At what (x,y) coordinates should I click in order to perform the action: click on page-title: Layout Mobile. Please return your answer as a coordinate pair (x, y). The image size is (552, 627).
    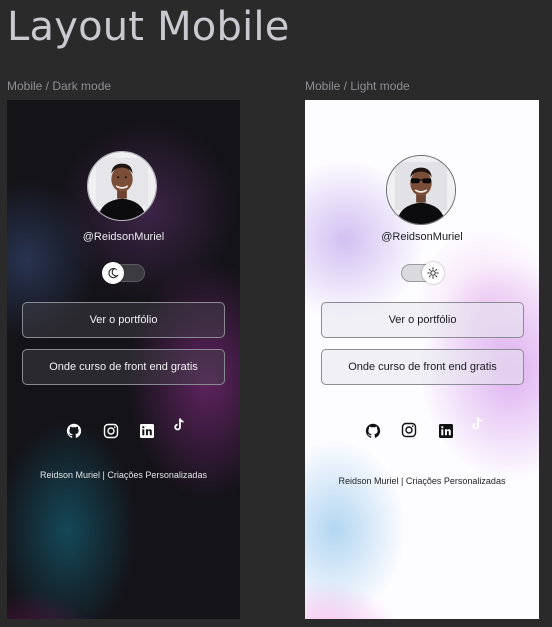
    Looking at the image, I should click on (148, 27).